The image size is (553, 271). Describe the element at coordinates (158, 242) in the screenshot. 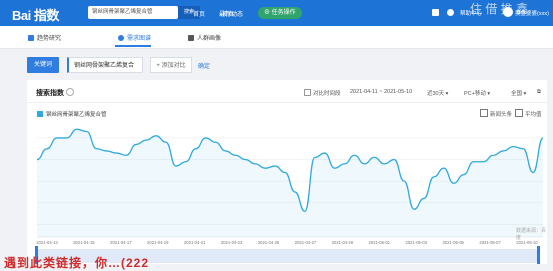

I see `x-tick-label: 2021-04-19` at that location.